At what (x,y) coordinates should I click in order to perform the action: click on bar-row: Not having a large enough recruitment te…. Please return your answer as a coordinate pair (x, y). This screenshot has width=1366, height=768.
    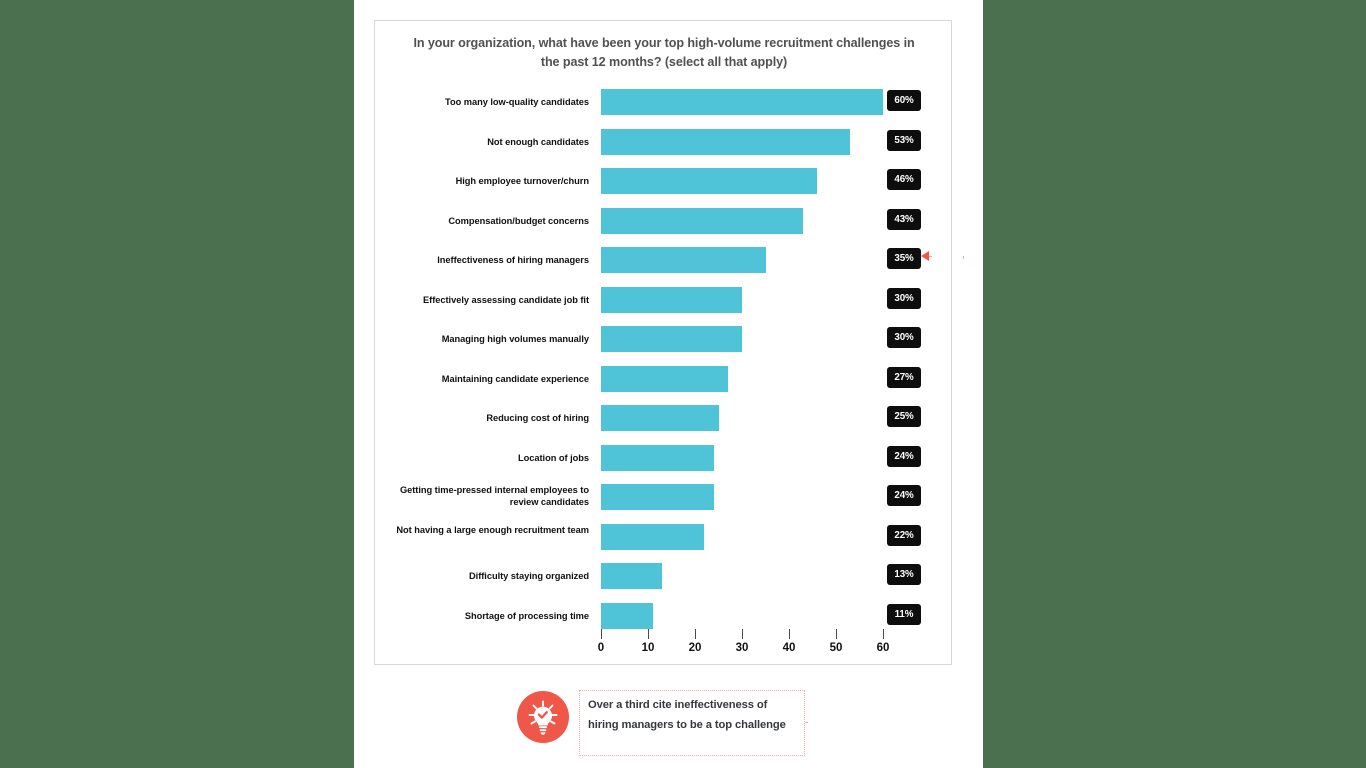
    Looking at the image, I should click on (664, 536).